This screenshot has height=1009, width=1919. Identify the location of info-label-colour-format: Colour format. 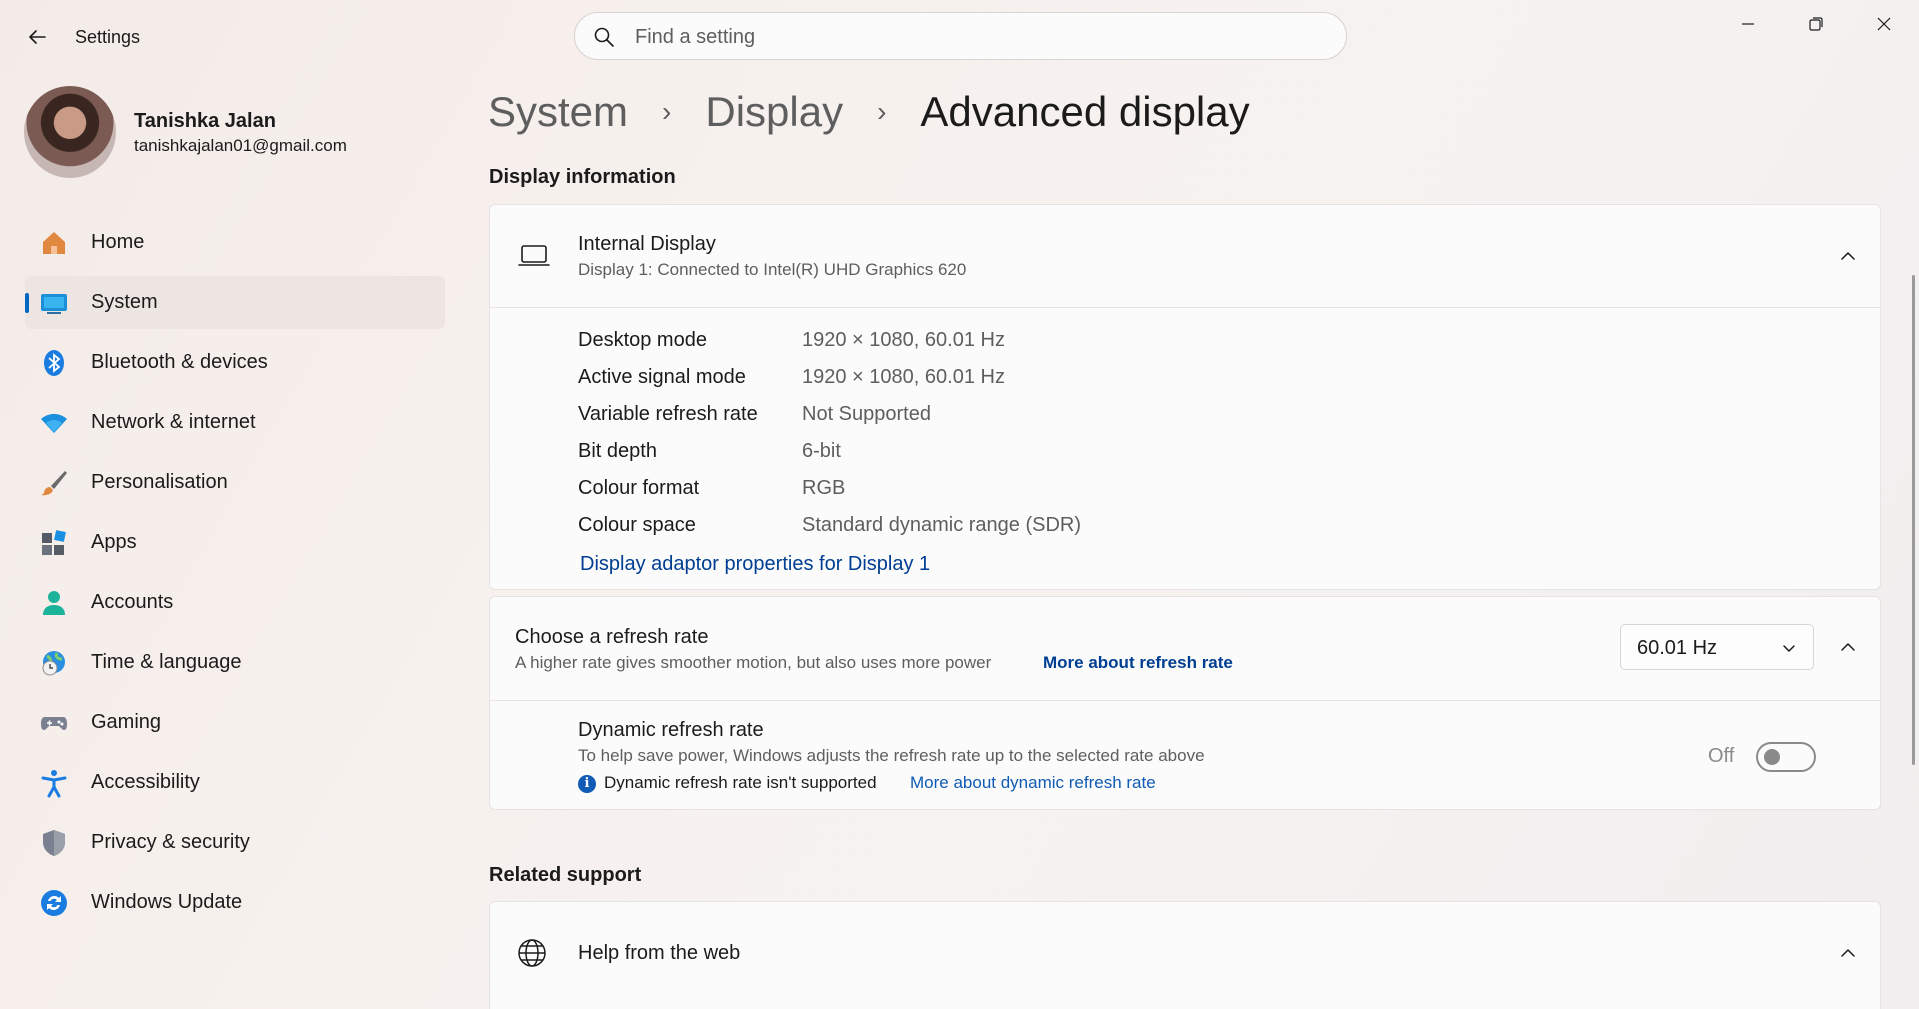
(639, 488).